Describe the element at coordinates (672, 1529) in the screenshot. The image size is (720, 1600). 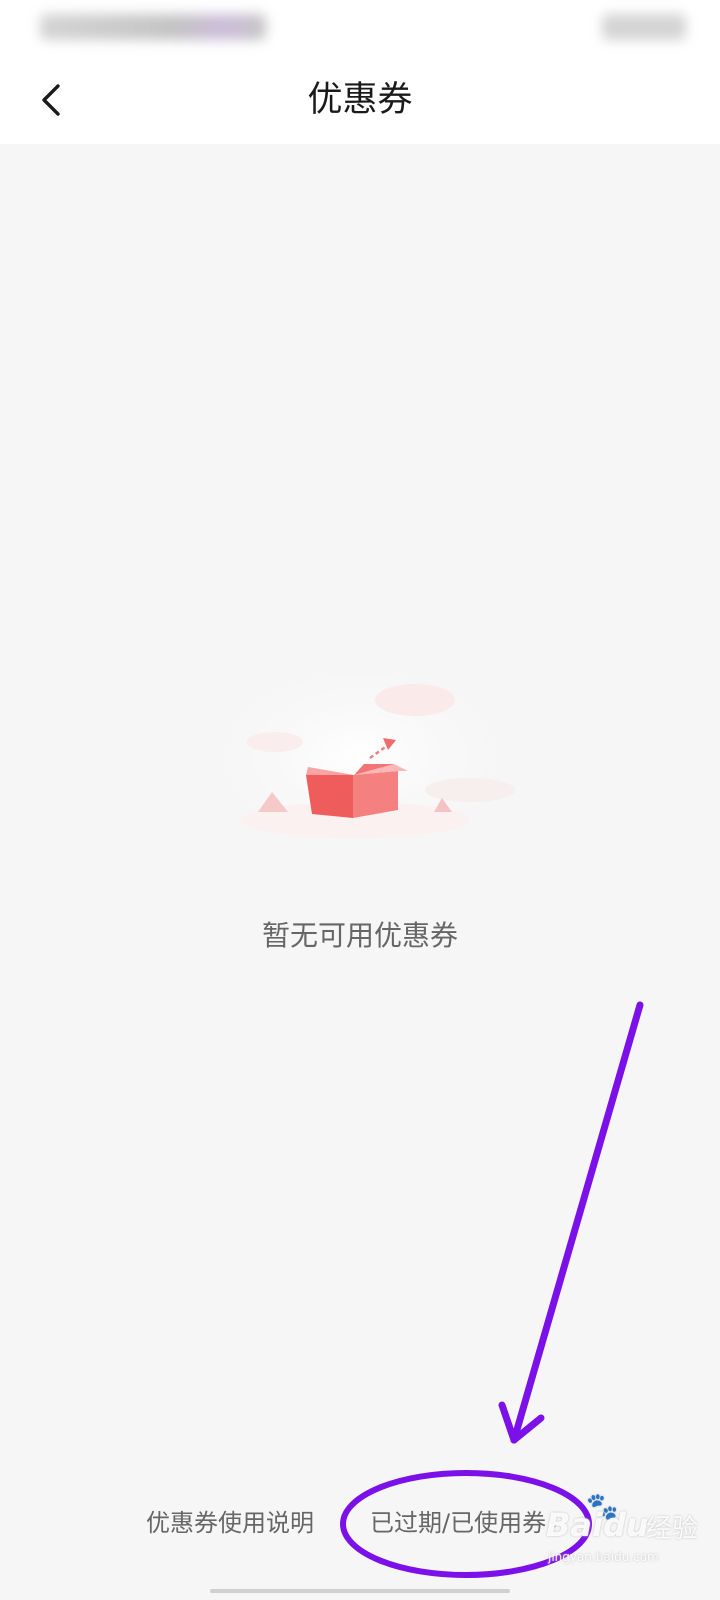
I see `watermark-service: 经验` at that location.